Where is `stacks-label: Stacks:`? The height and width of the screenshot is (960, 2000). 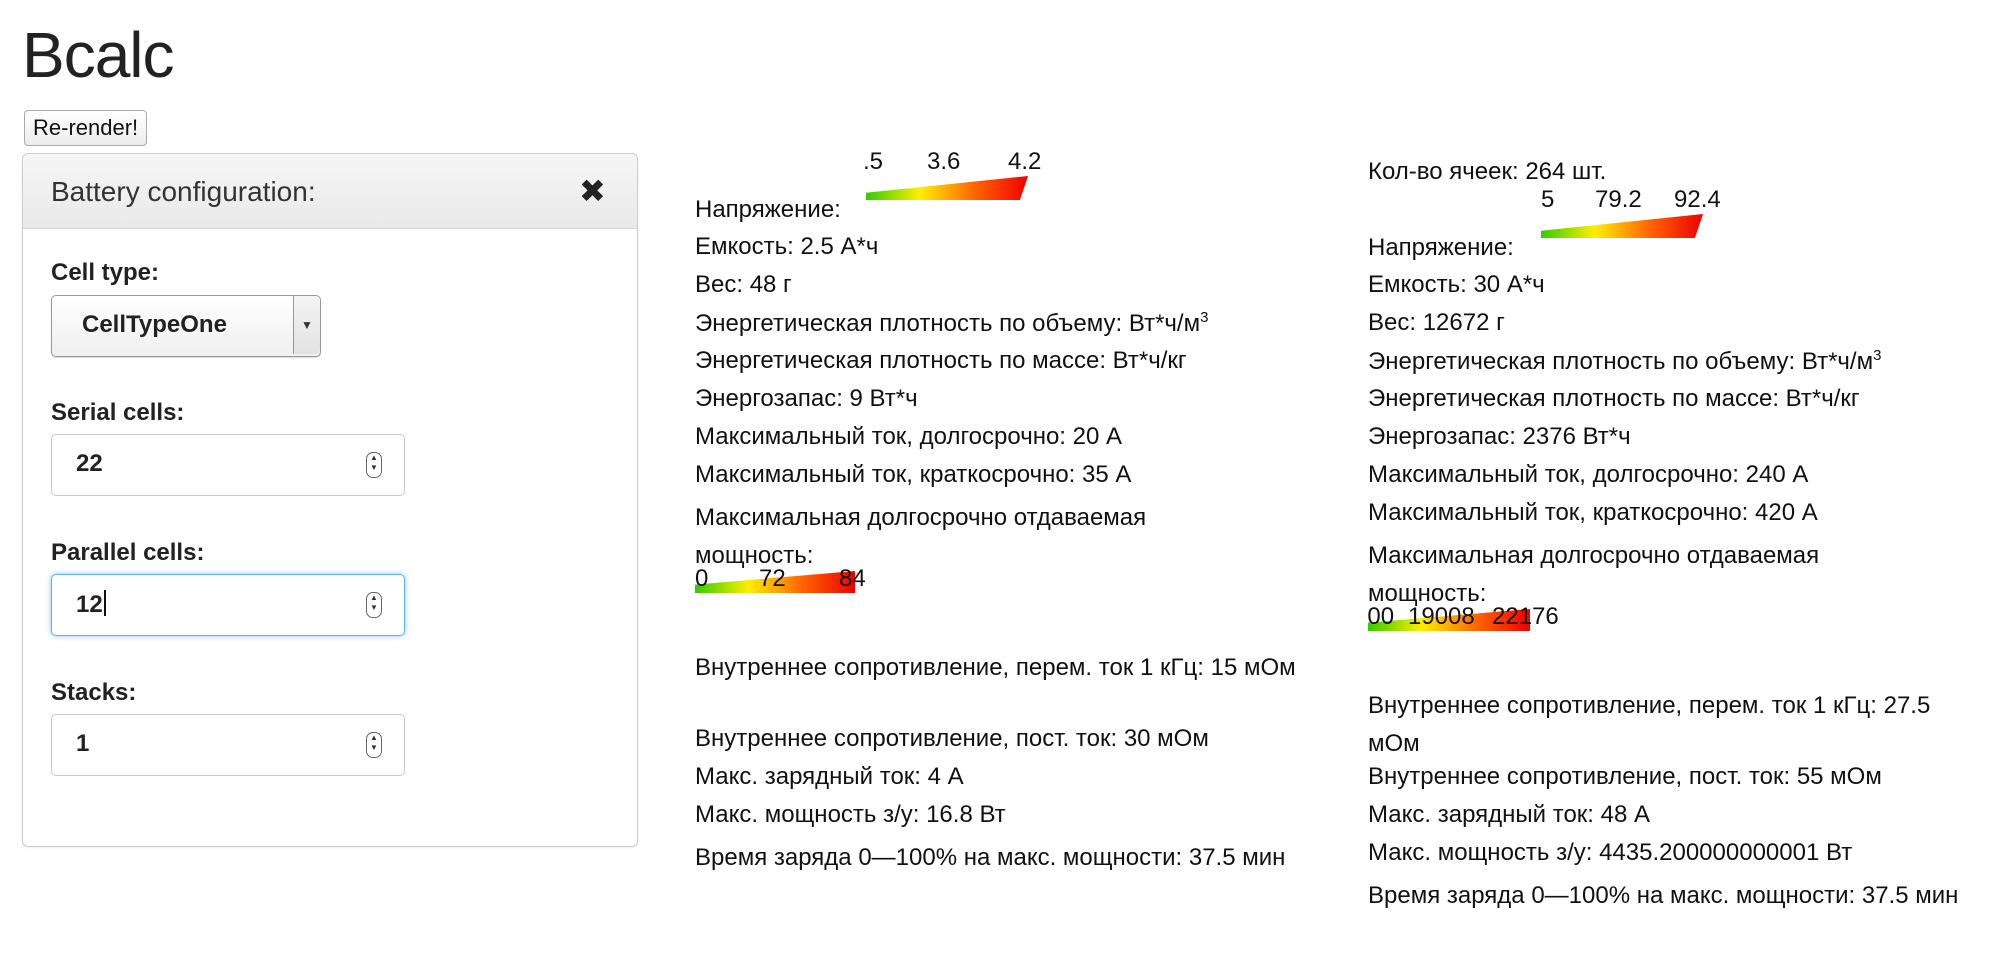 stacks-label: Stacks: is located at coordinates (94, 692).